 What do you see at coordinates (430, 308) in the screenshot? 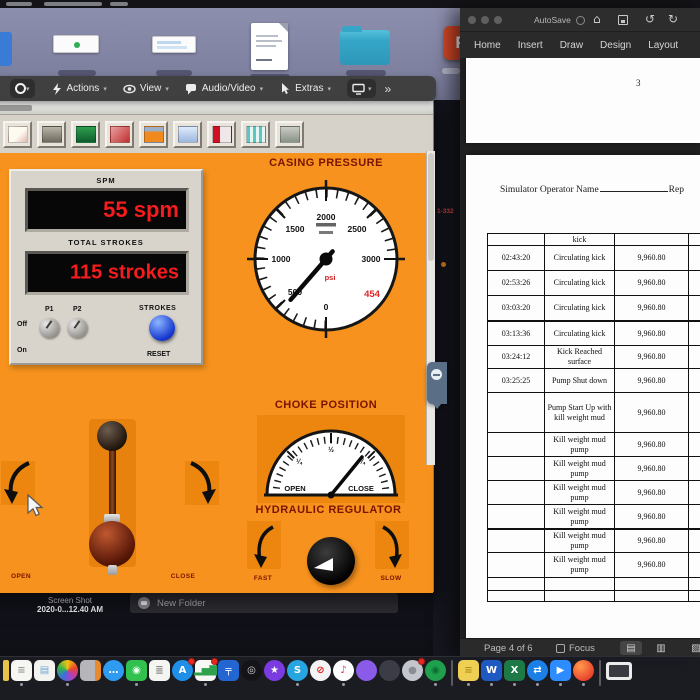
I see `simulator-scrollbar` at bounding box center [430, 308].